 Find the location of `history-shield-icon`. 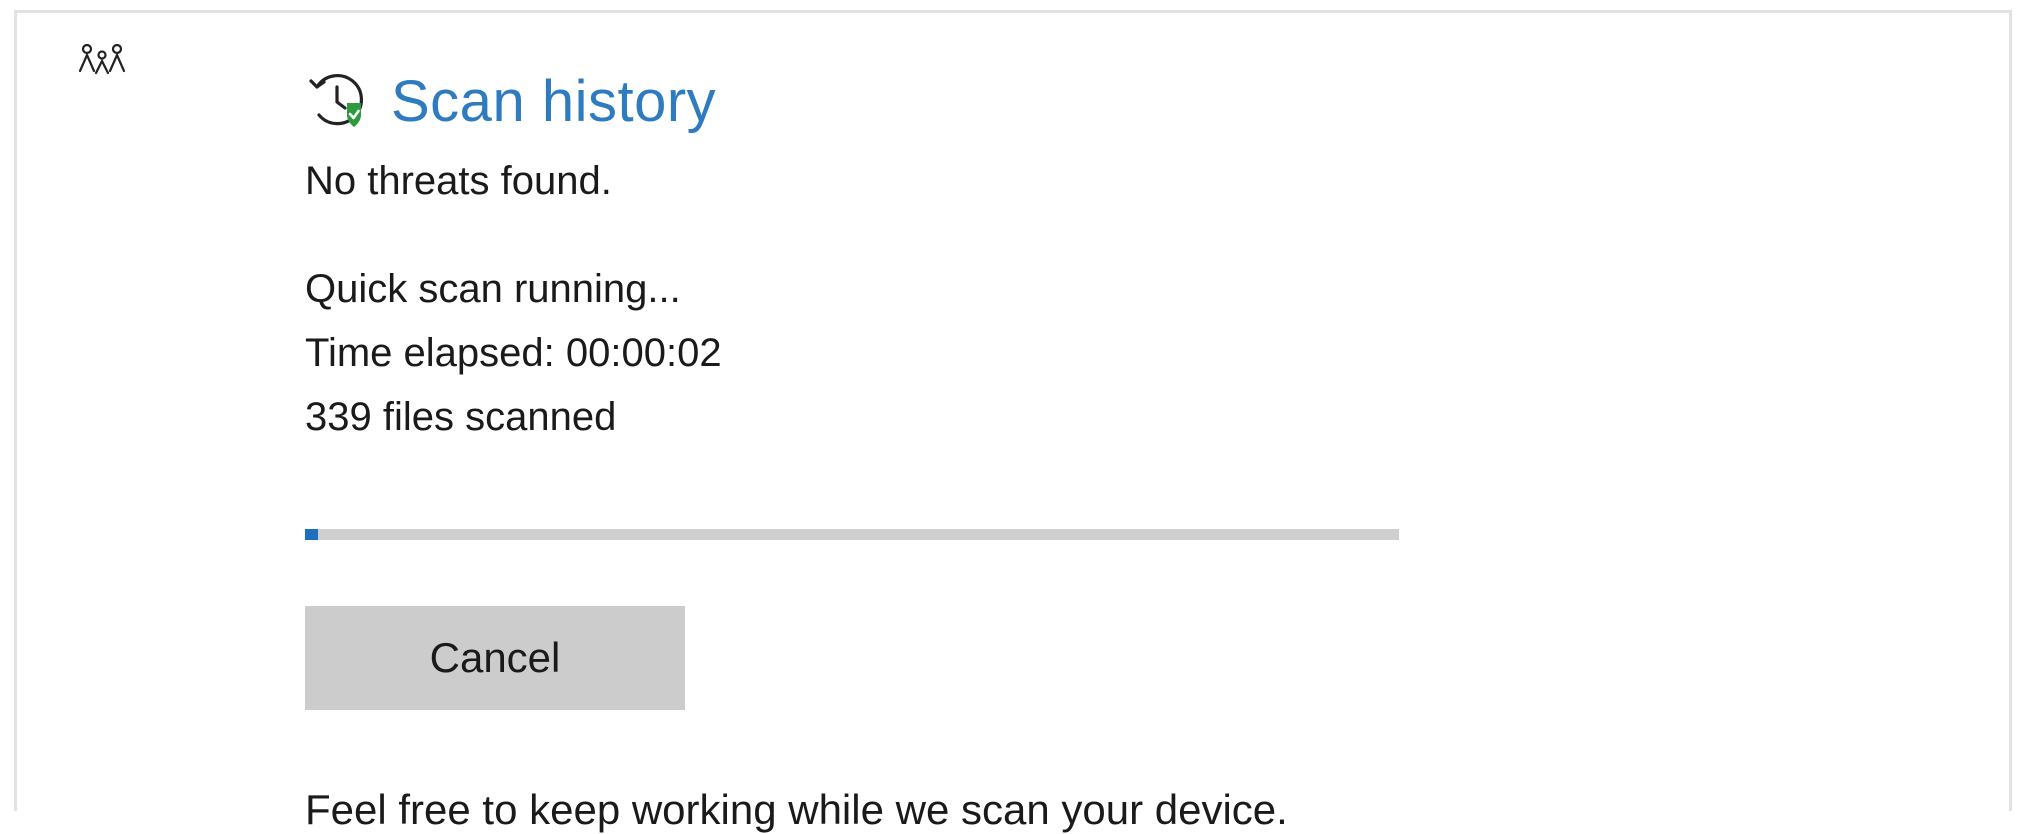

history-shield-icon is located at coordinates (336, 100).